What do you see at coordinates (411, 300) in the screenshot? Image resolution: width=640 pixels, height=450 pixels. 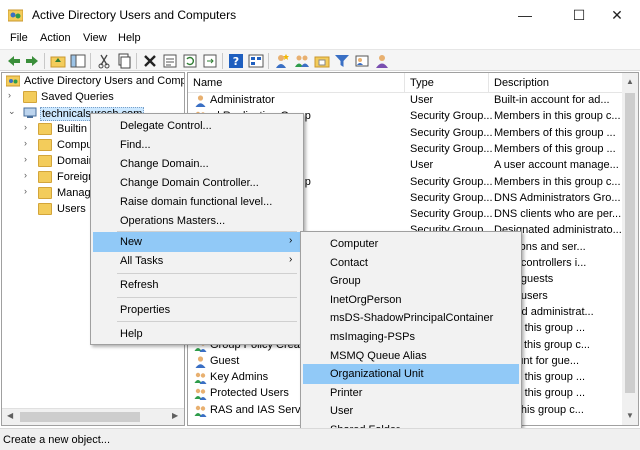 I see `submenu-item-inetorgperson: InetOrgPerson` at bounding box center [411, 300].